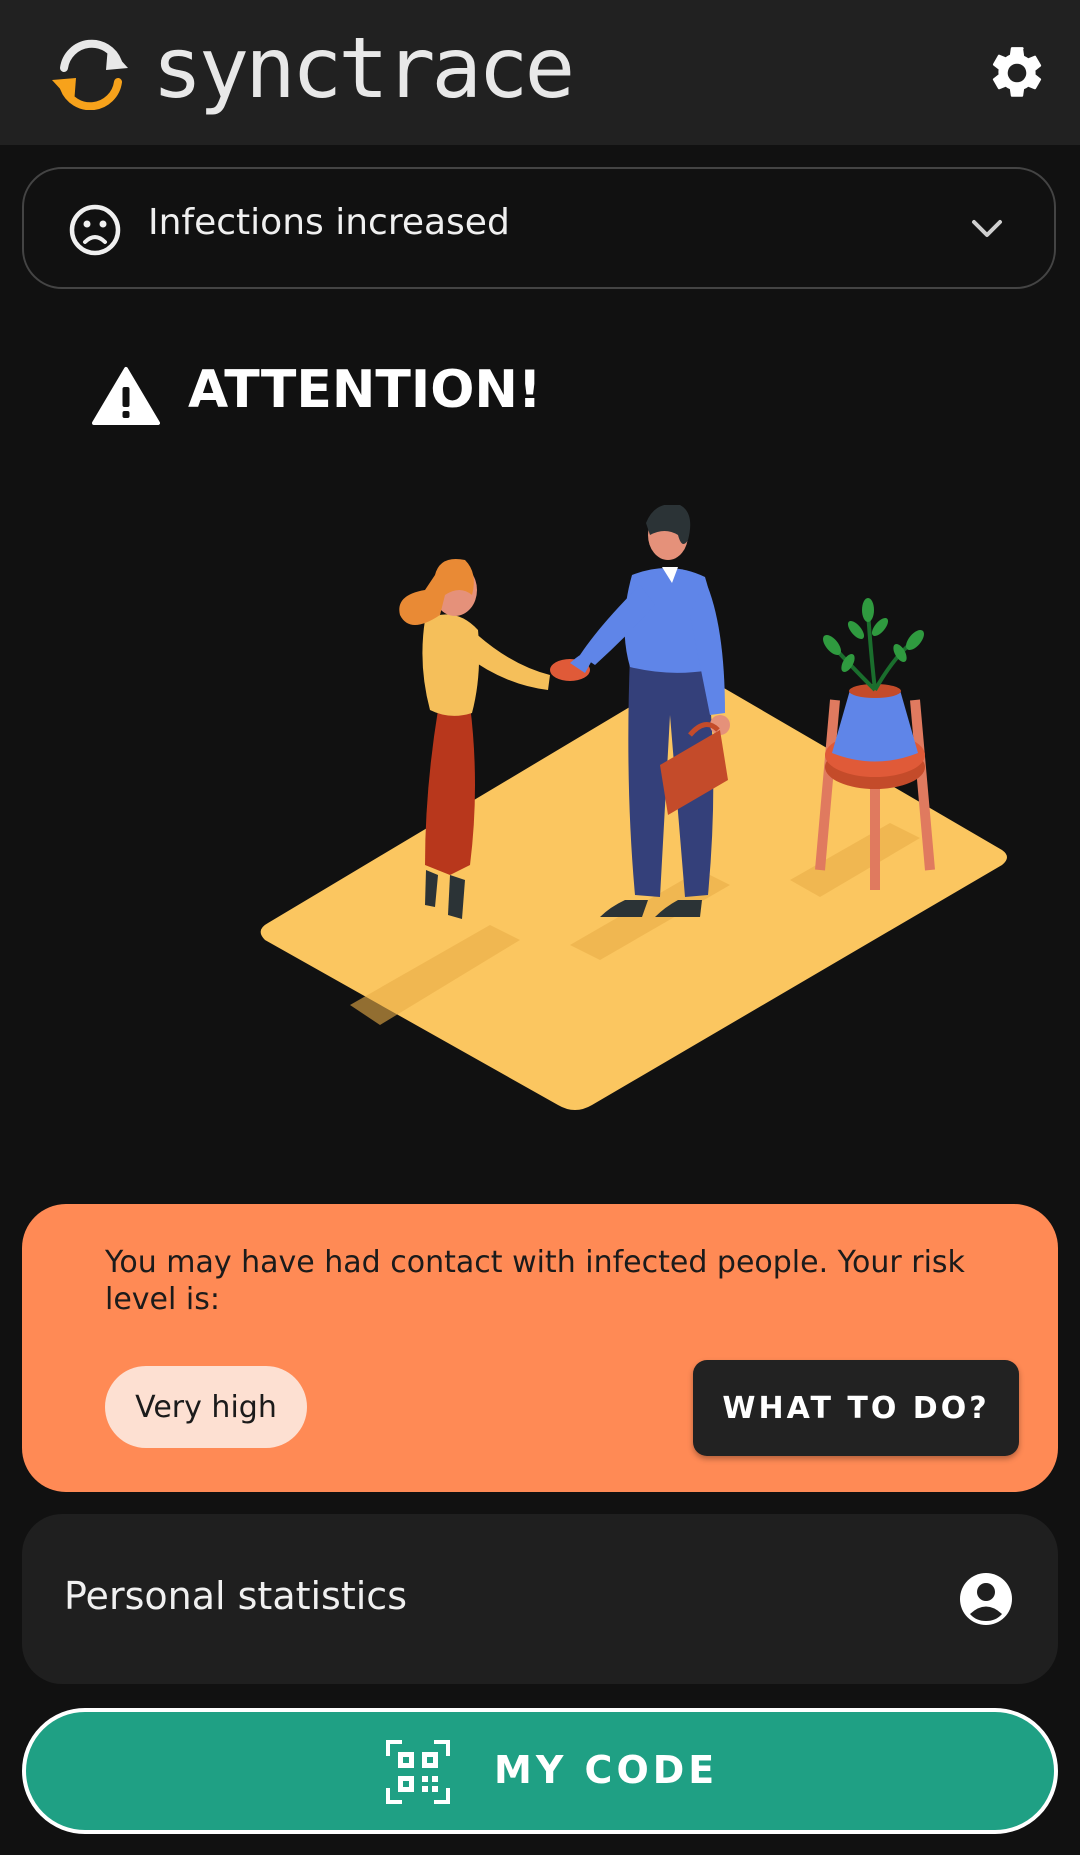 The height and width of the screenshot is (1855, 1080). What do you see at coordinates (539, 228) in the screenshot?
I see `infection-status-dropdown: Infections increased` at bounding box center [539, 228].